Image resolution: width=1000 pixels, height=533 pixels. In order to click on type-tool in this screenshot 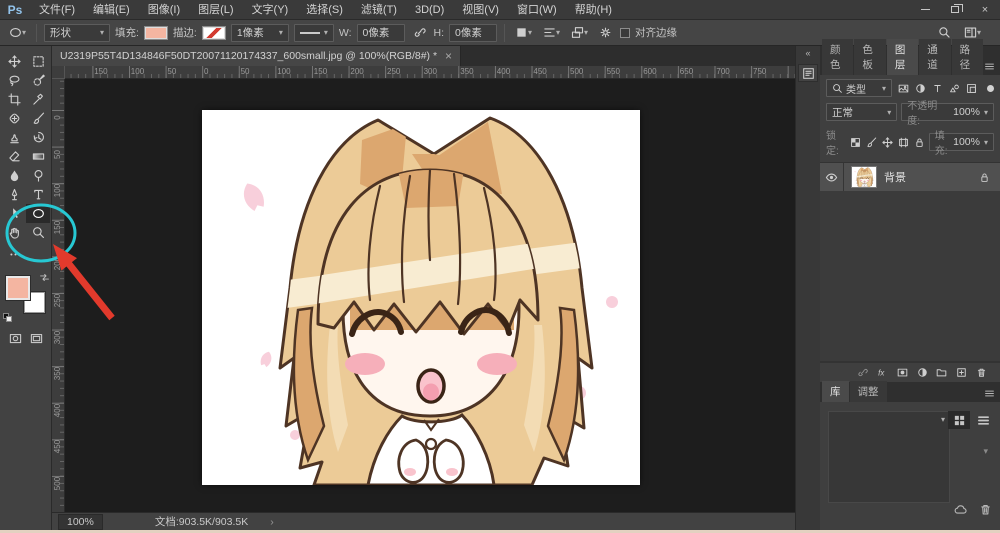, I will do `click(38, 194)`.